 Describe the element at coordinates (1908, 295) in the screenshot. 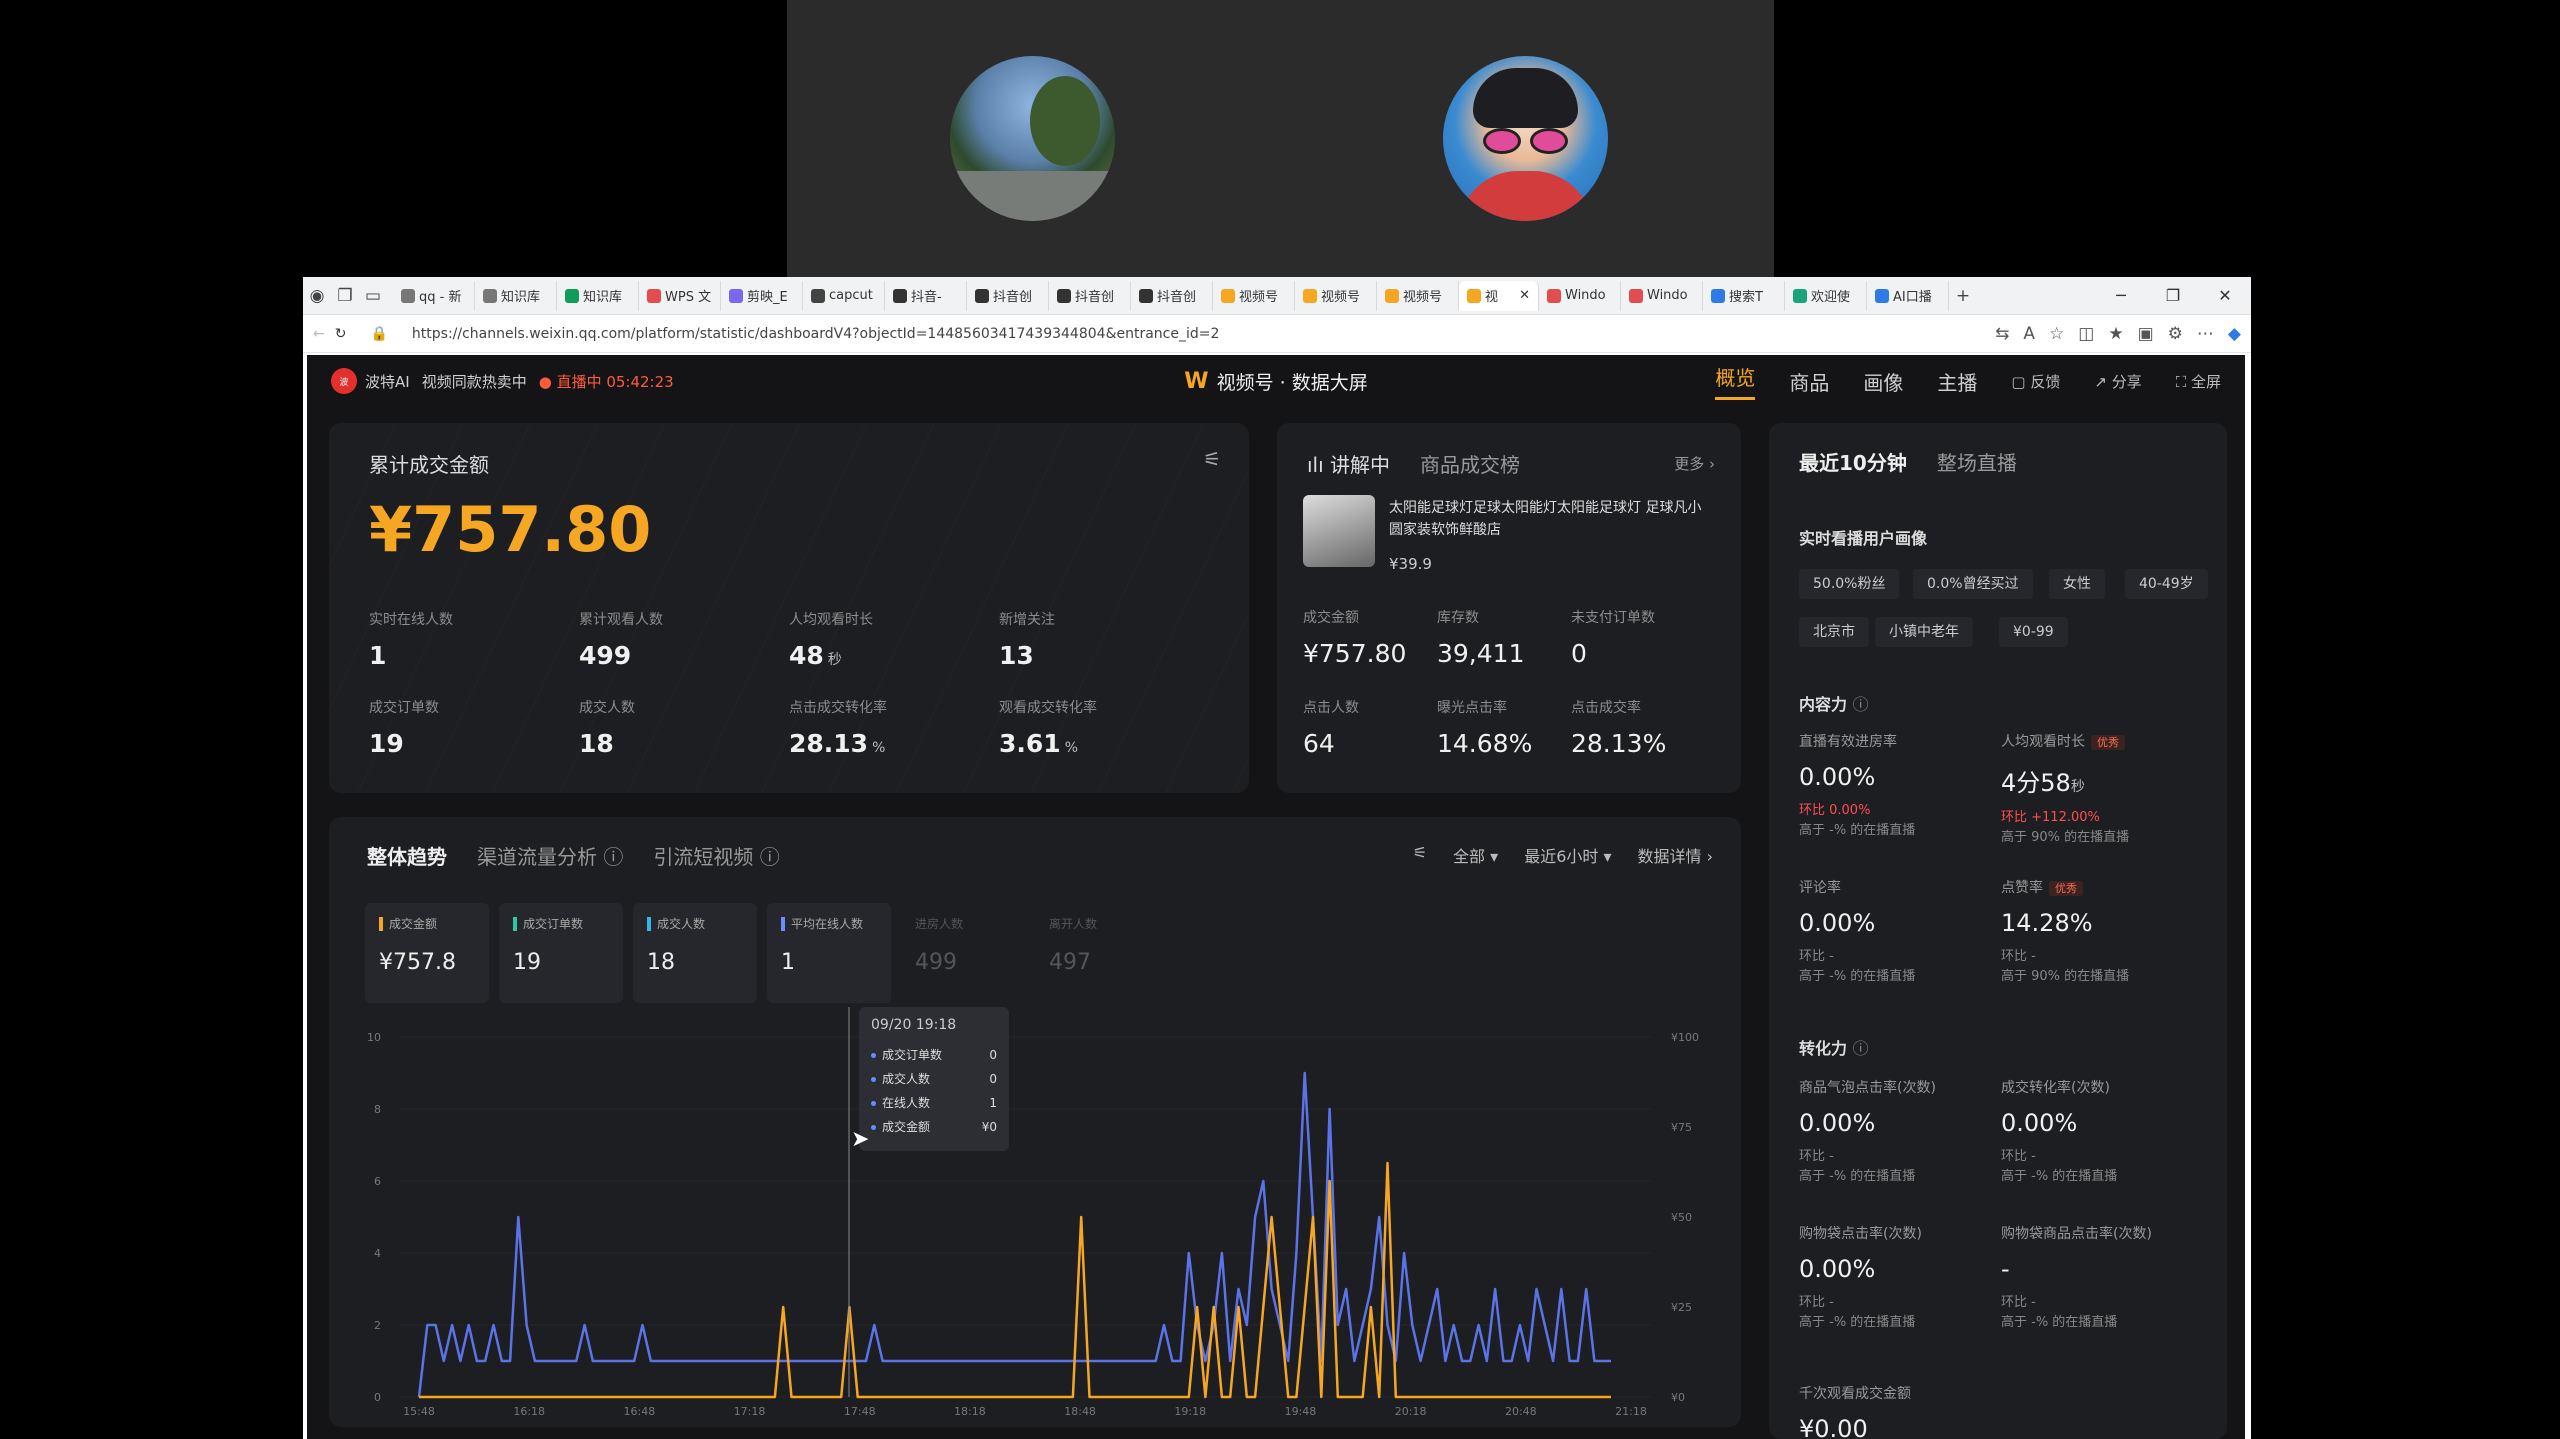

I see `browser-tab: AI口播` at that location.